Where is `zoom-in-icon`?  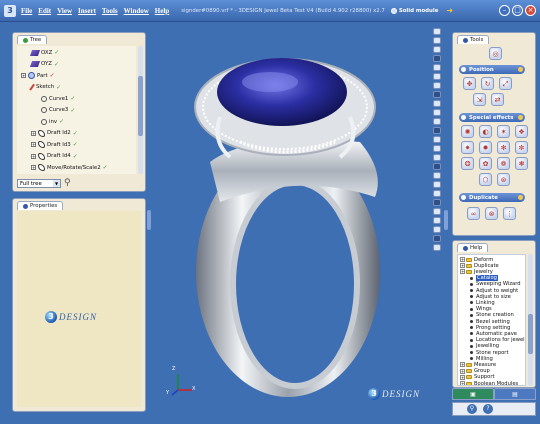 zoom-in-icon is located at coordinates (437, 67).